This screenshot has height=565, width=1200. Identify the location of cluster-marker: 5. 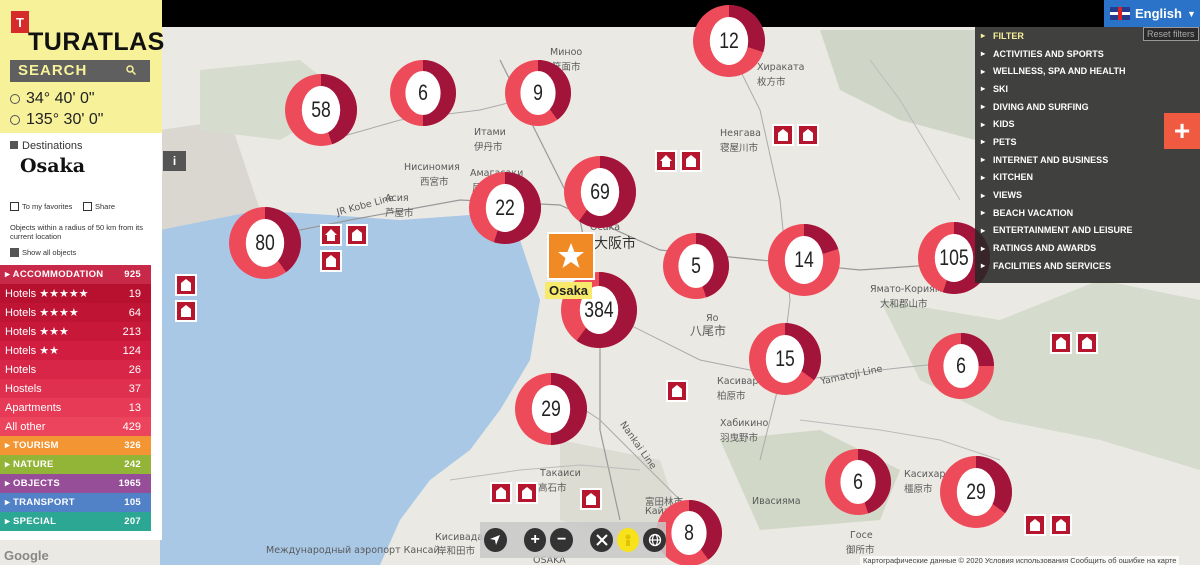
(696, 266).